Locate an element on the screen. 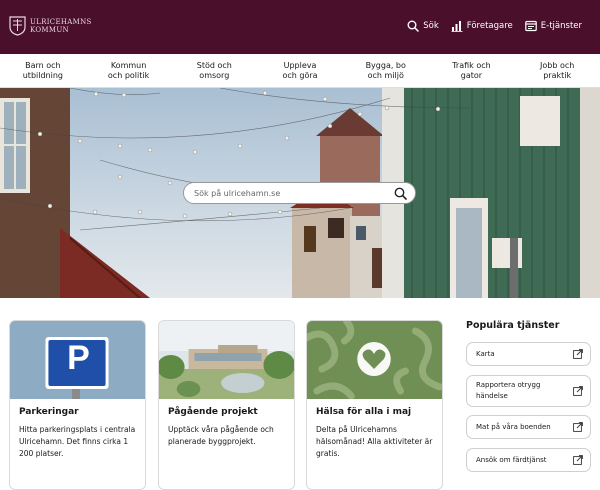 Image resolution: width=600 pixels, height=490 pixels. search-link-label: Sök is located at coordinates (431, 26).